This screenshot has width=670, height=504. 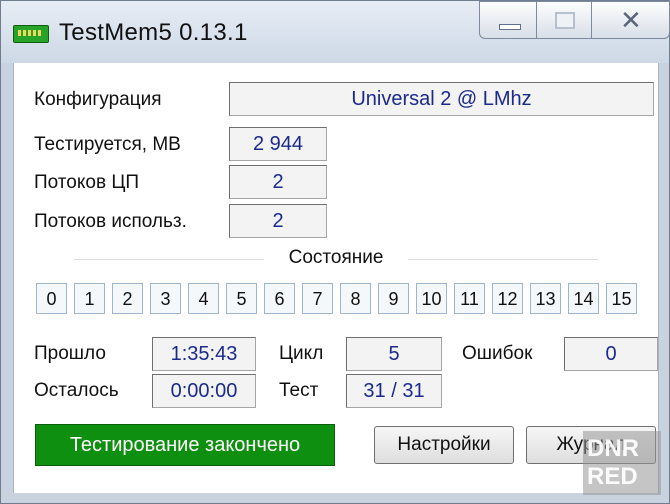 I want to click on slot-0: 0, so click(x=51, y=298).